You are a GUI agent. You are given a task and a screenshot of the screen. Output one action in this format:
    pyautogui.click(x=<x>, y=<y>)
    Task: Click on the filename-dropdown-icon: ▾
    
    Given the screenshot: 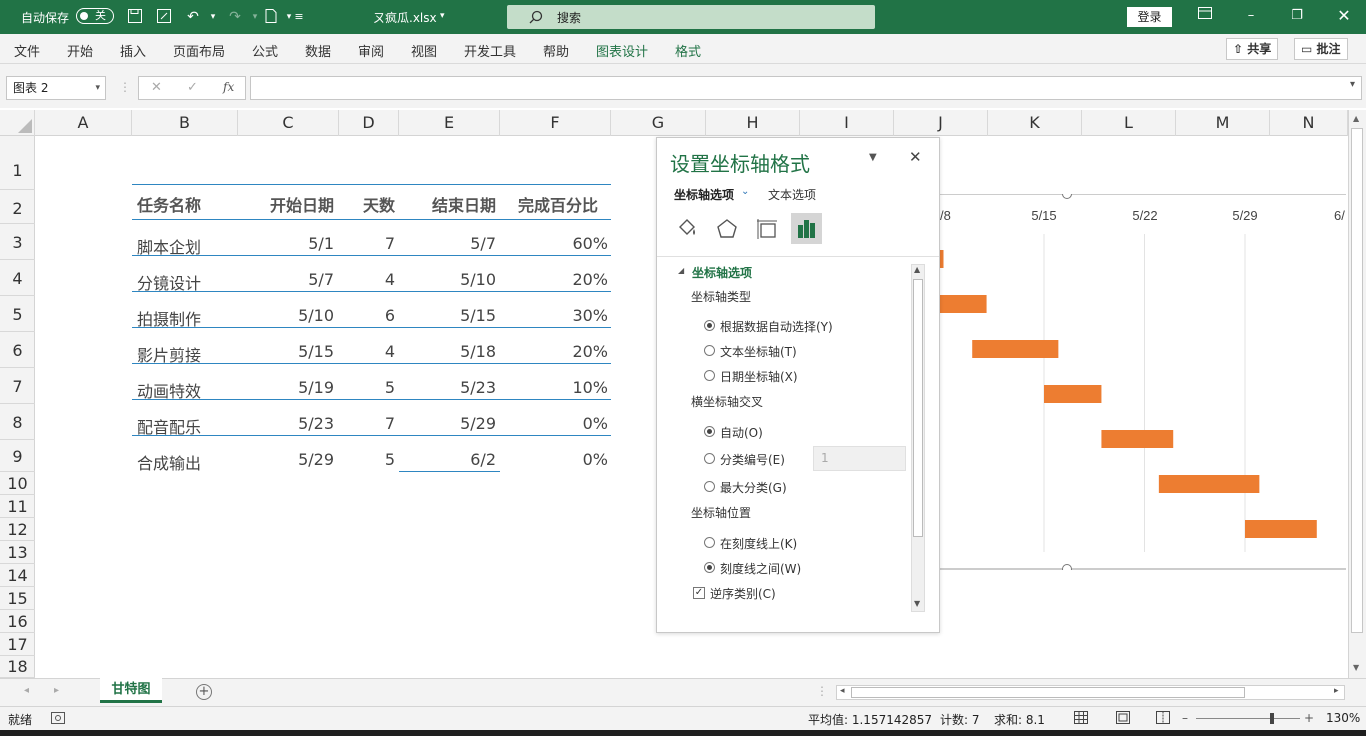 What is the action you would take?
    pyautogui.click(x=442, y=16)
    